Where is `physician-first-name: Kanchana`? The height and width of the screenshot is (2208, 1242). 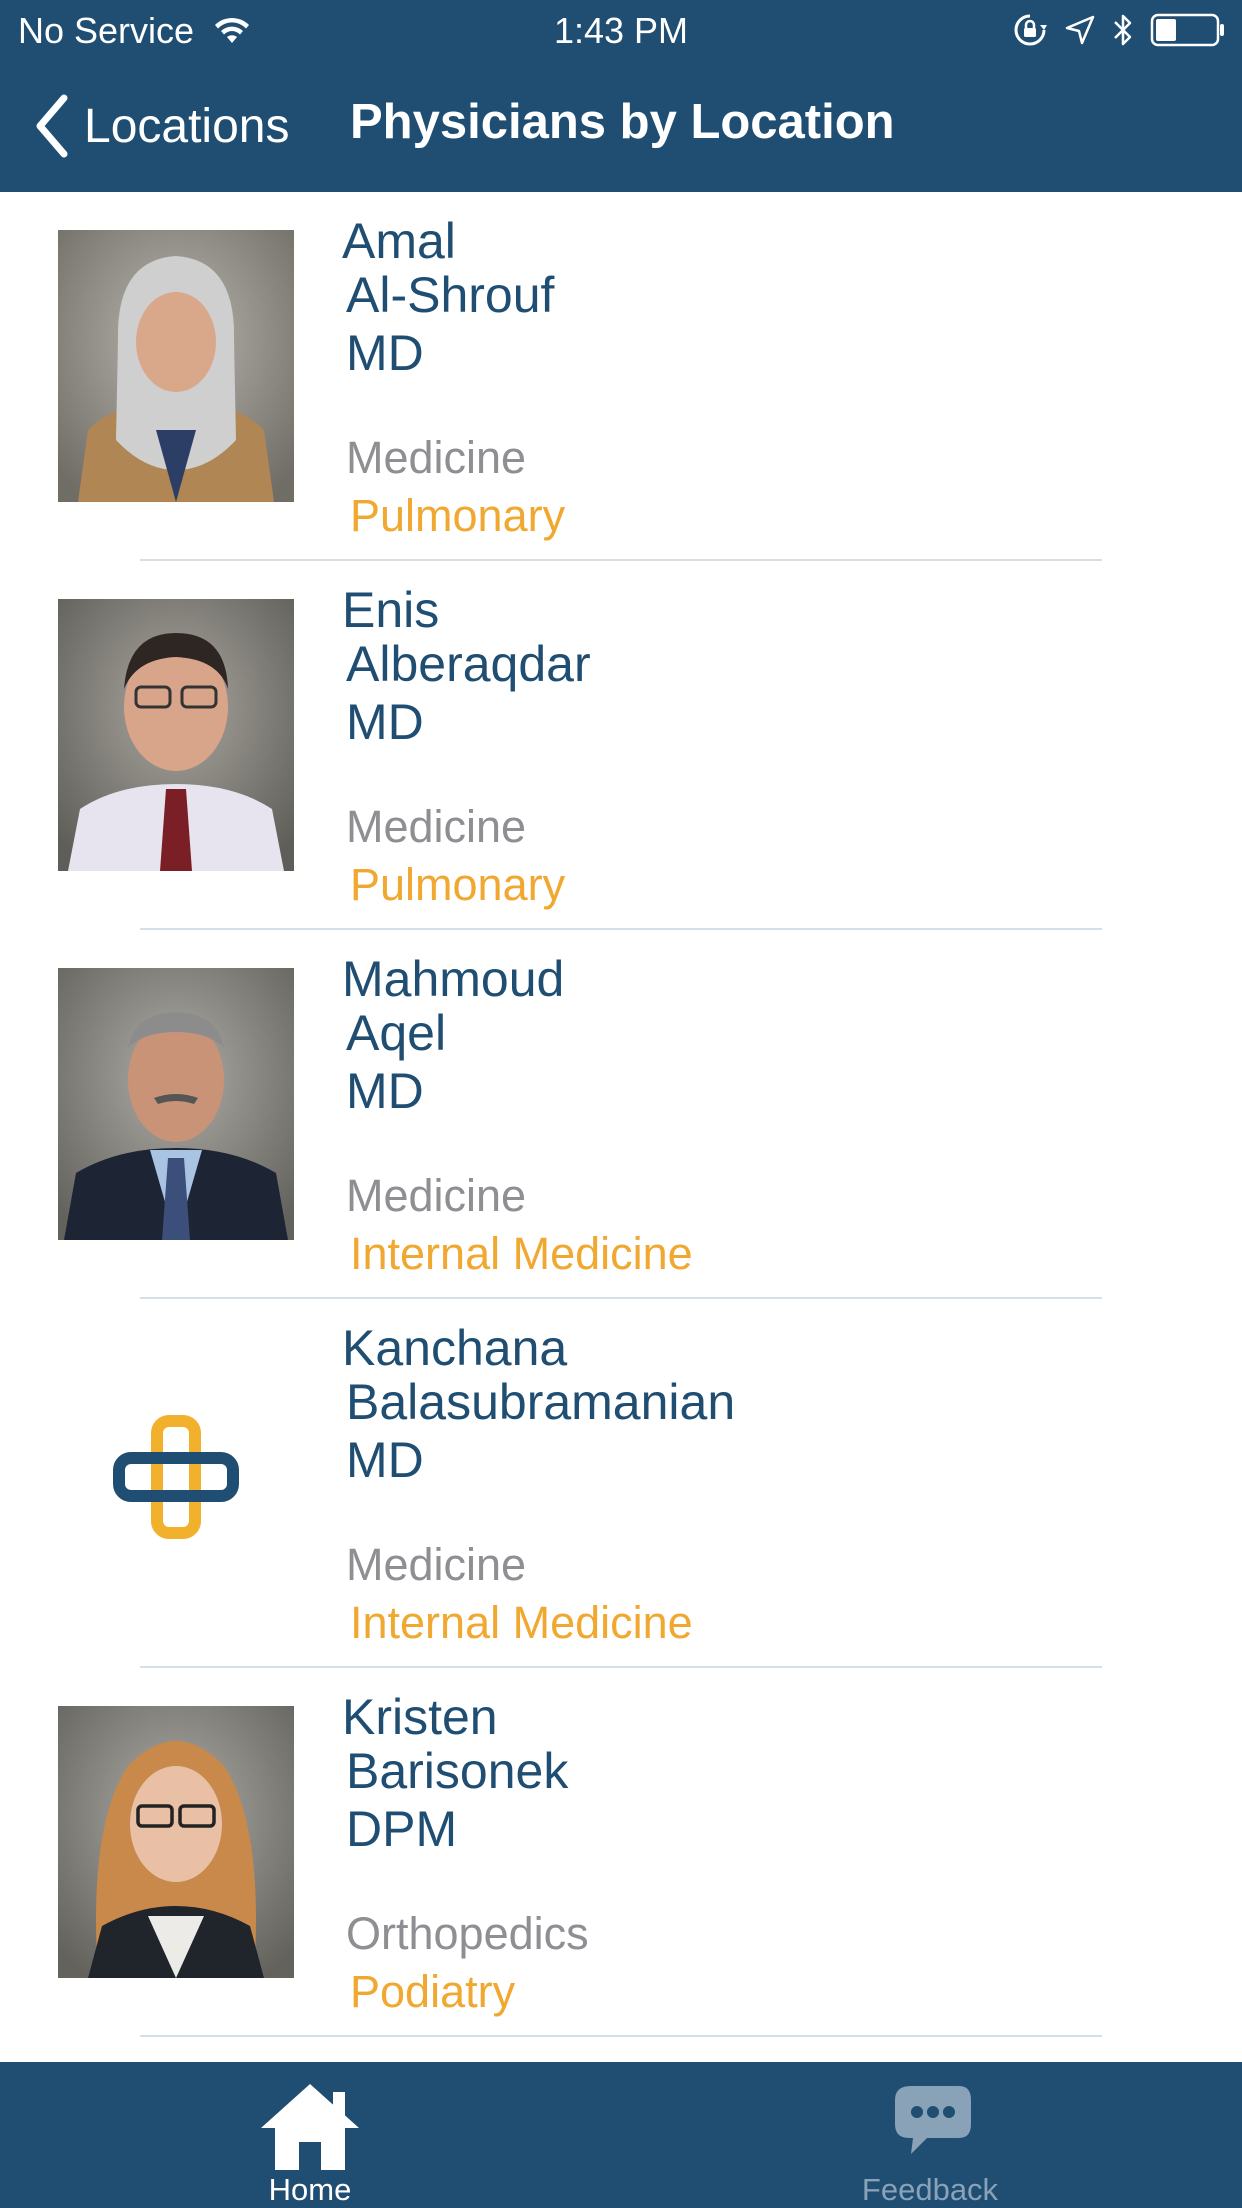
physician-first-name: Kanchana is located at coordinates (455, 1348).